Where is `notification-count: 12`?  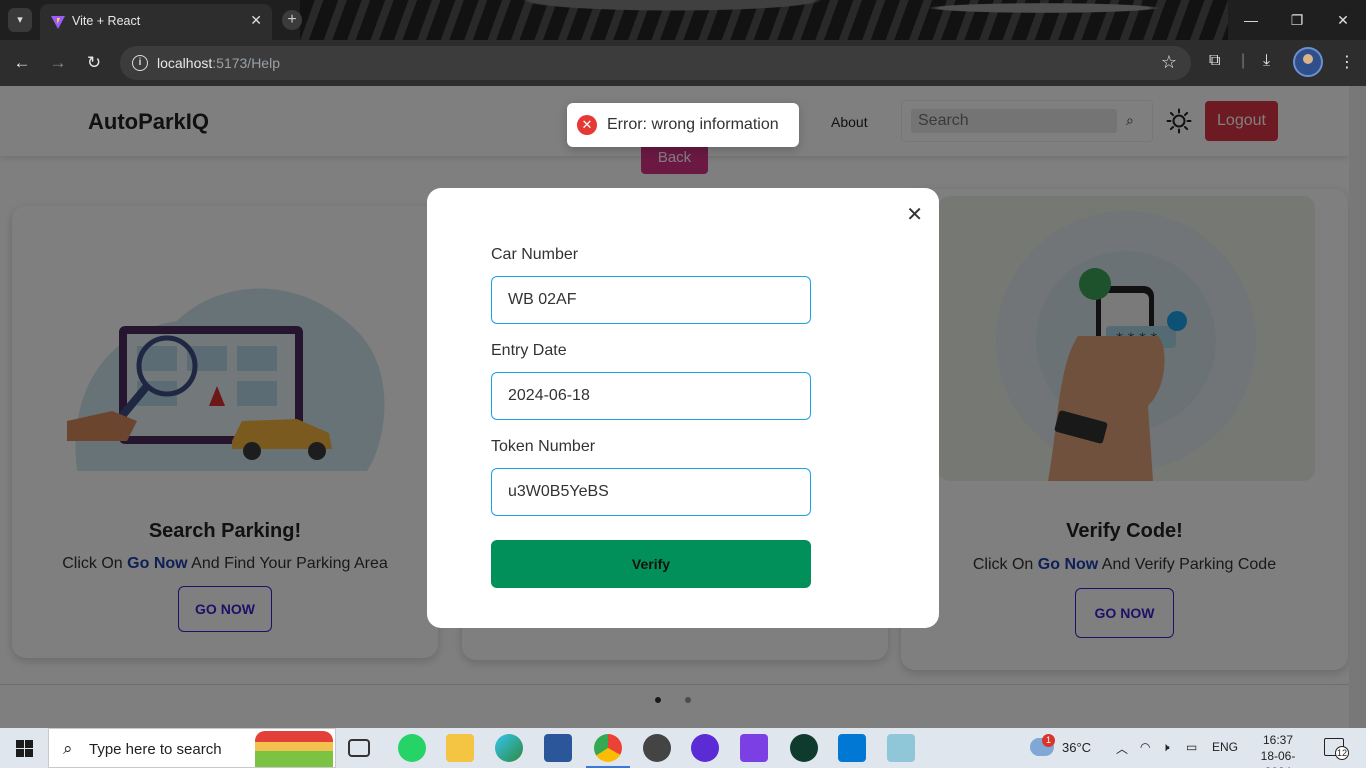
notification-count: 12 is located at coordinates (1342, 753).